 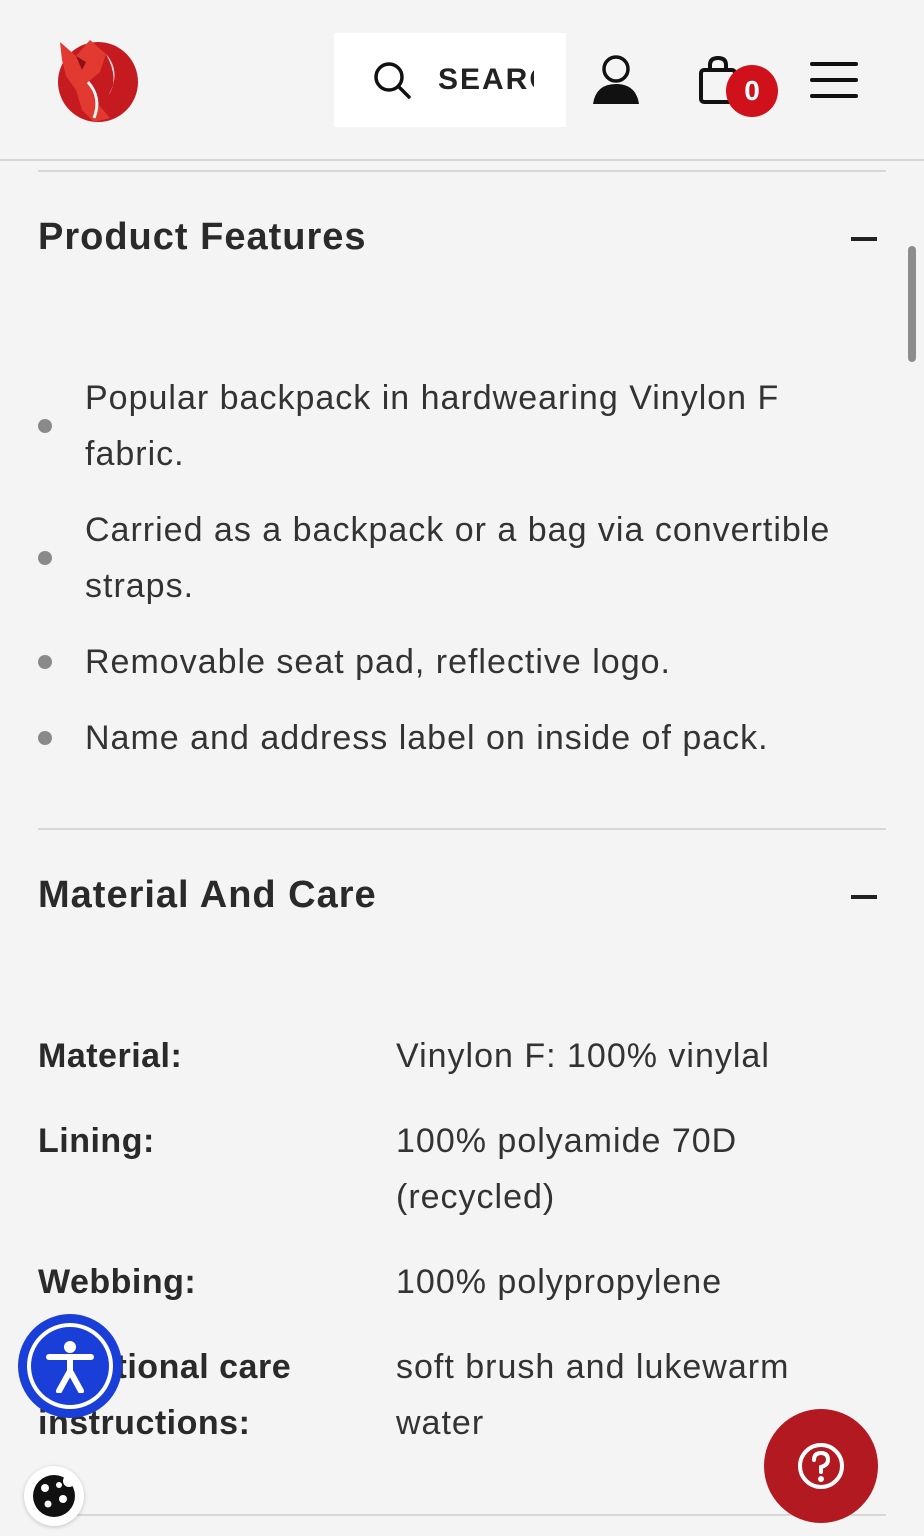 What do you see at coordinates (54, 1496) in the screenshot?
I see `cookie-icon` at bounding box center [54, 1496].